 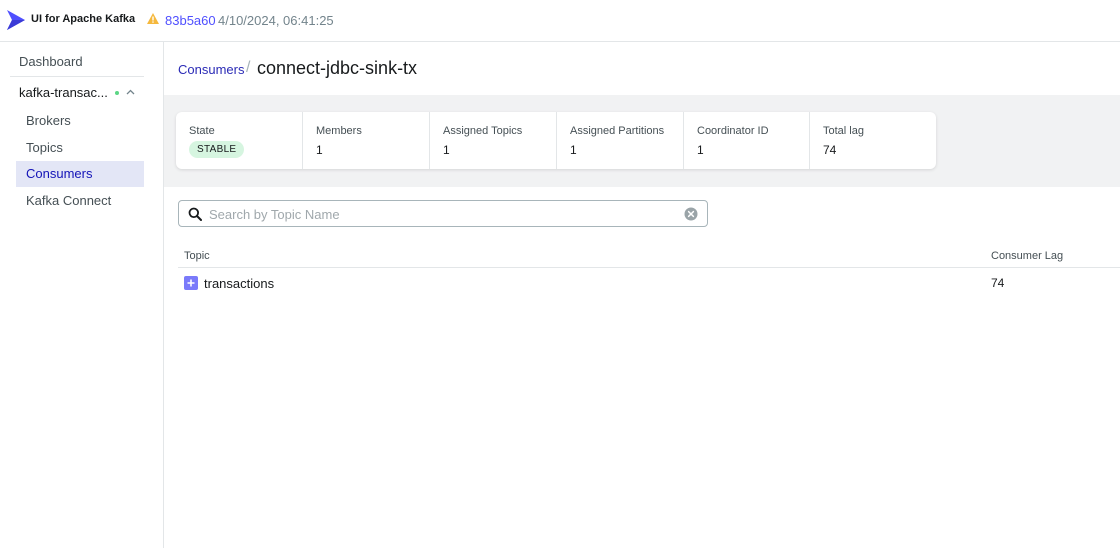 What do you see at coordinates (239, 283) in the screenshot?
I see `topic-name: transactions` at bounding box center [239, 283].